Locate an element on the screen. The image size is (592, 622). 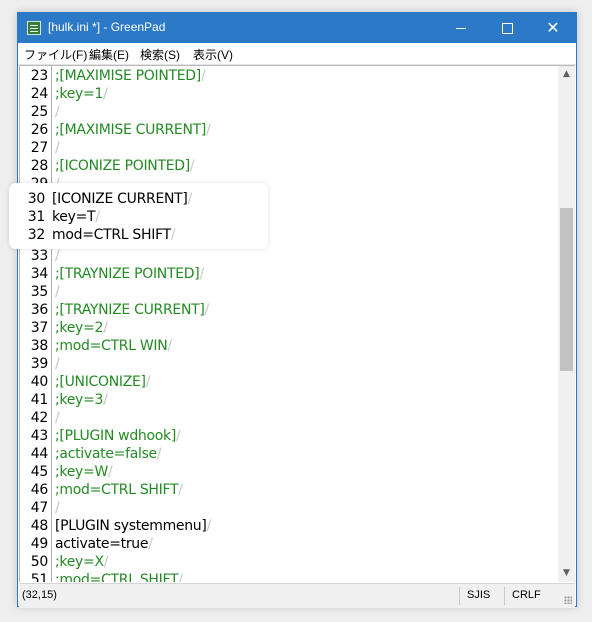
close-button: ✕ is located at coordinates (553, 28).